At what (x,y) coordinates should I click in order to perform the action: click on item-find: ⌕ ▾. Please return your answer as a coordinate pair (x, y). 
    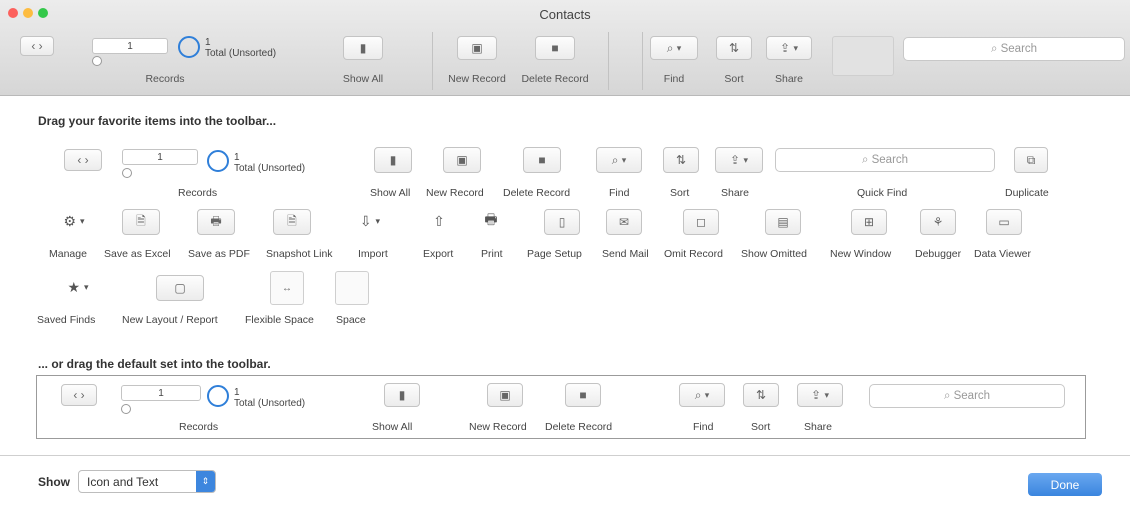
    Looking at the image, I should click on (619, 160).